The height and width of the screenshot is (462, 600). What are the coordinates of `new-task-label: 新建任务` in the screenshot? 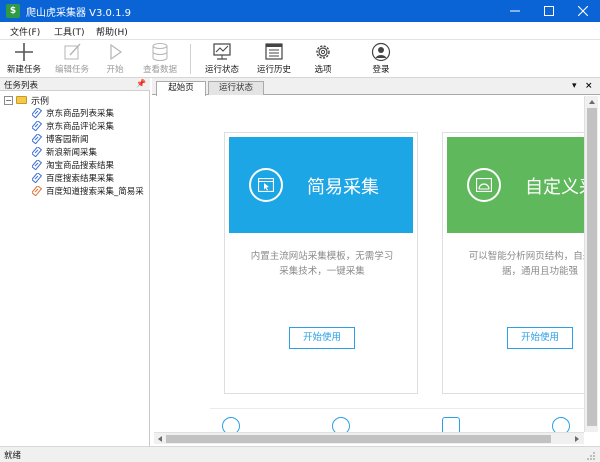 It's located at (23, 70).